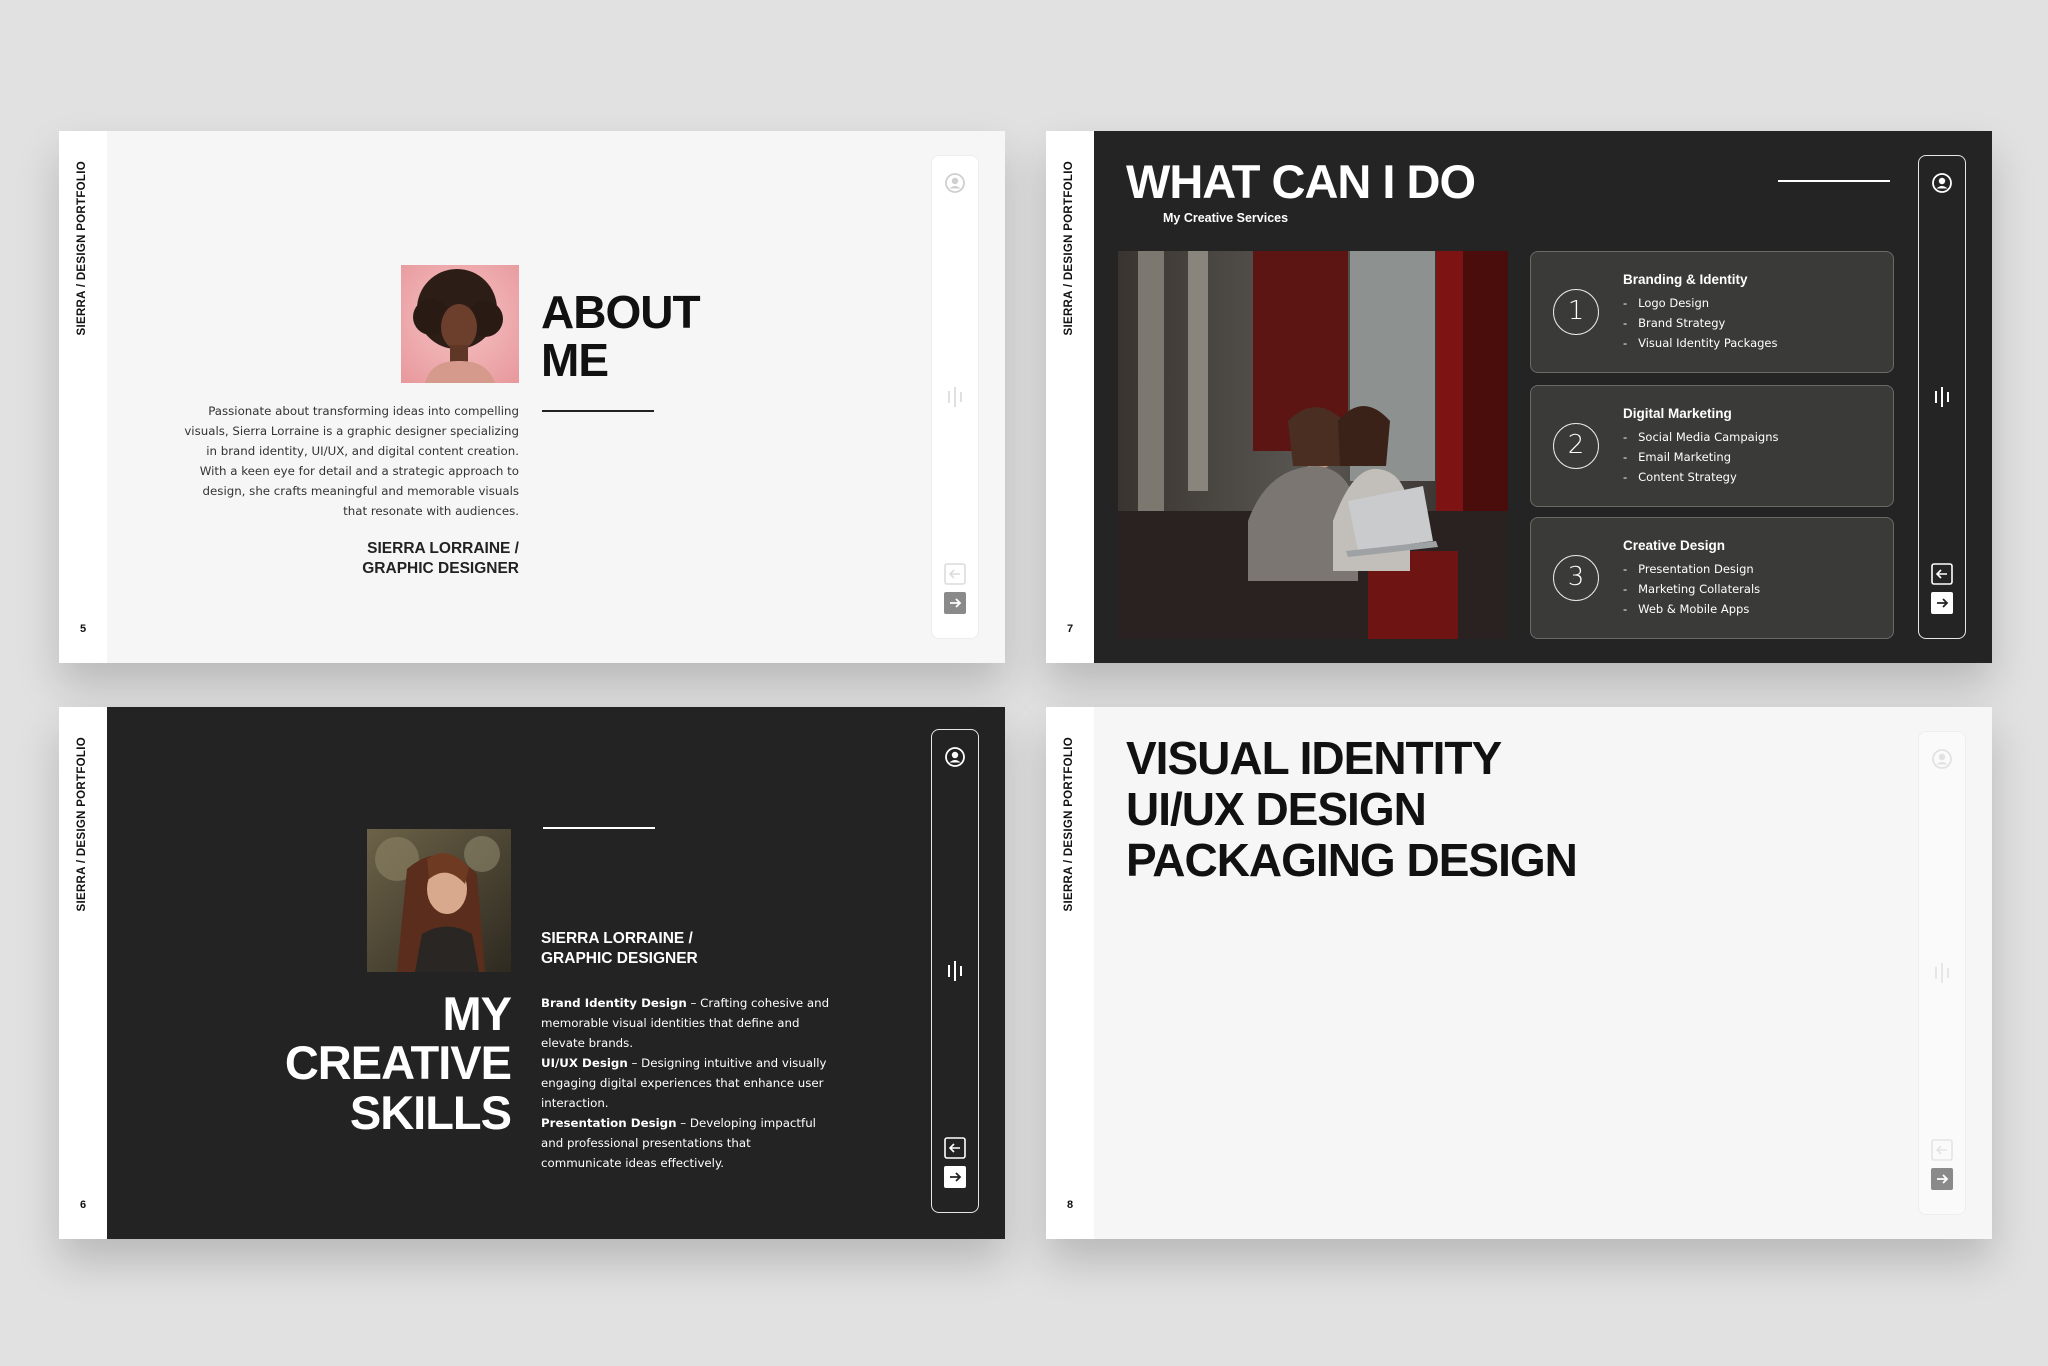  I want to click on list-item: - Email Marketing, so click(1677, 457).